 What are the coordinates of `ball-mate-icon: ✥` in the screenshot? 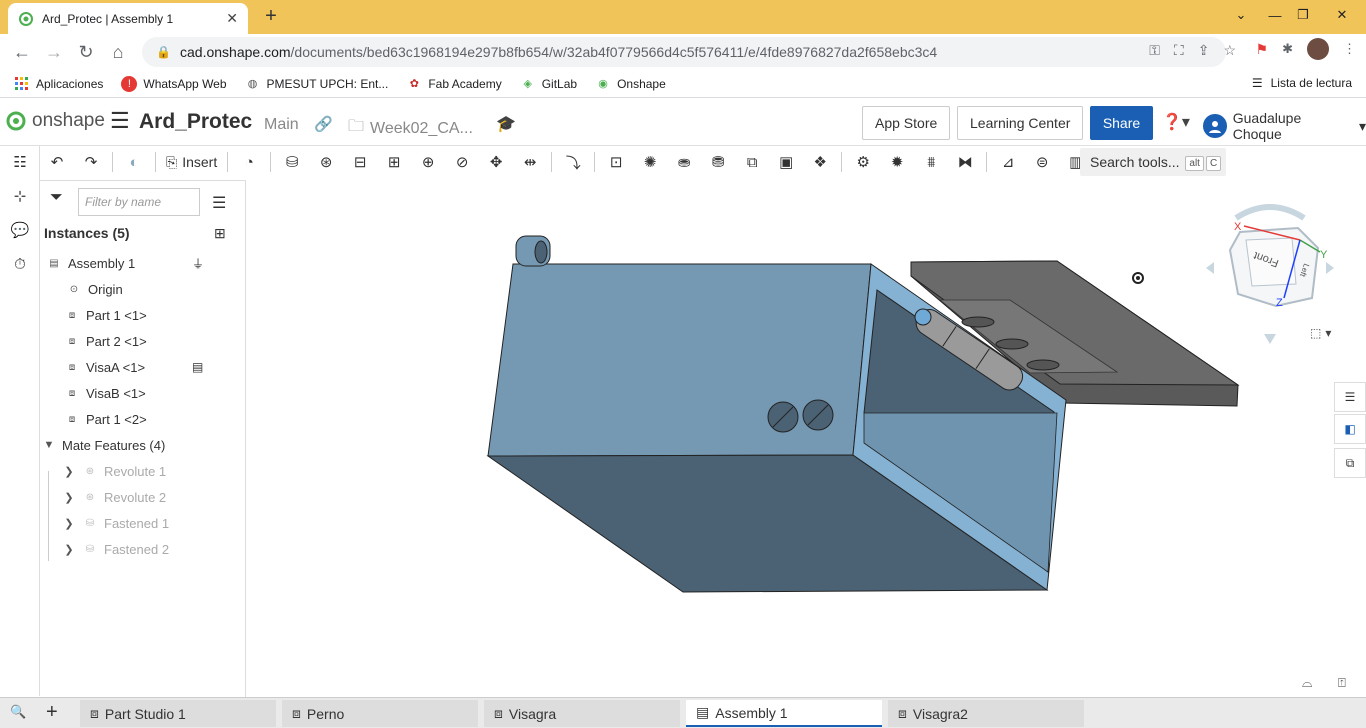 It's located at (496, 162).